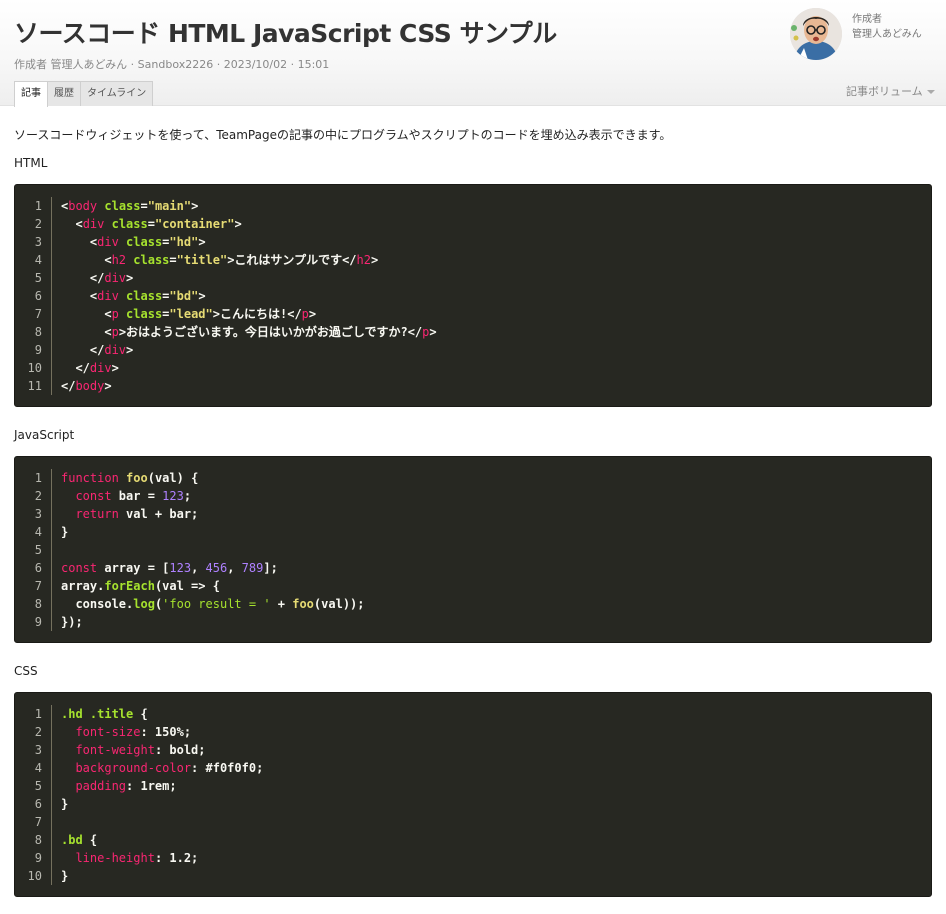 The image size is (946, 914). What do you see at coordinates (473, 876) in the screenshot?
I see `code-line: 10}` at bounding box center [473, 876].